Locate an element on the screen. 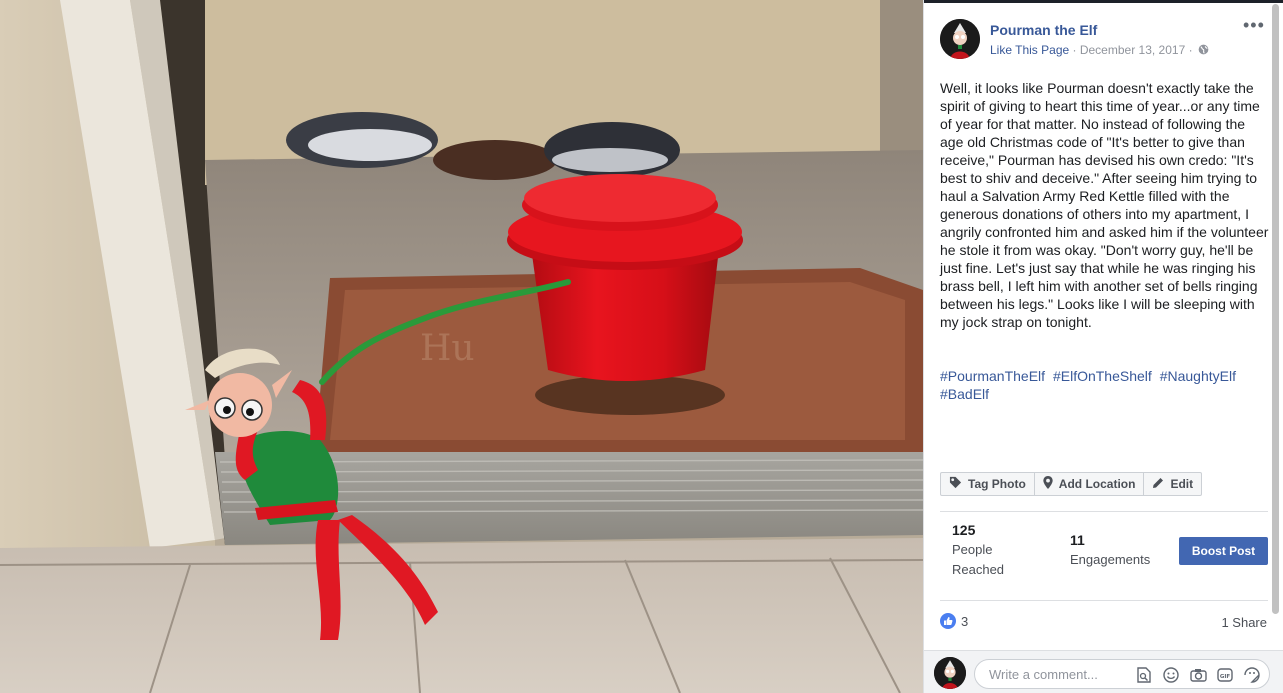 This screenshot has height=693, width=1283. tag-photo-label: Tag Photo is located at coordinates (997, 484).